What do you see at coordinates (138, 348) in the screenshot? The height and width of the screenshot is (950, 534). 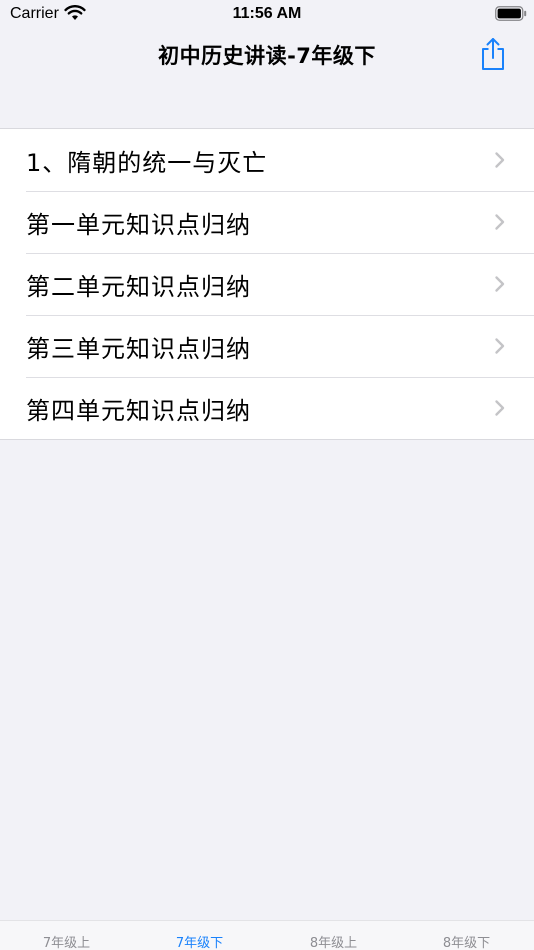 I see `list-item-label: 第三单元知识点归纳` at bounding box center [138, 348].